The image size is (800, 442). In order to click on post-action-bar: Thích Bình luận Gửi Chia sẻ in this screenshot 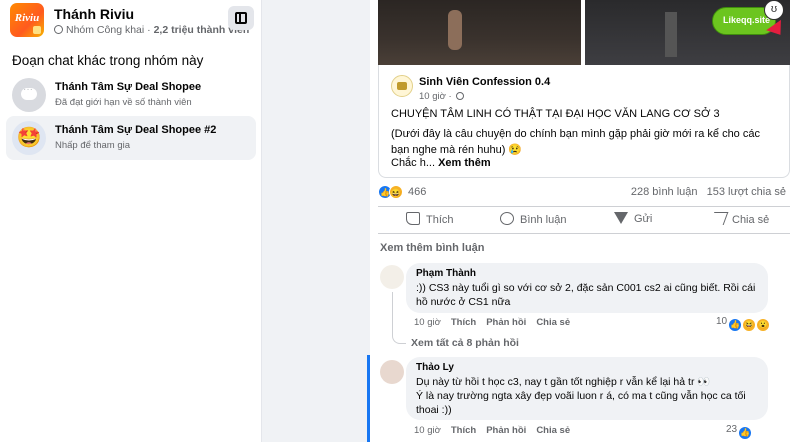, I will do `click(584, 220)`.